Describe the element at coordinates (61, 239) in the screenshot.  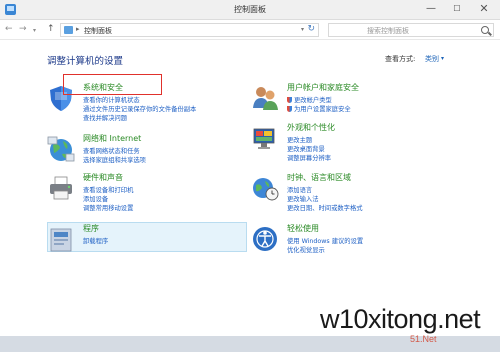
I see `programs-icon` at that location.